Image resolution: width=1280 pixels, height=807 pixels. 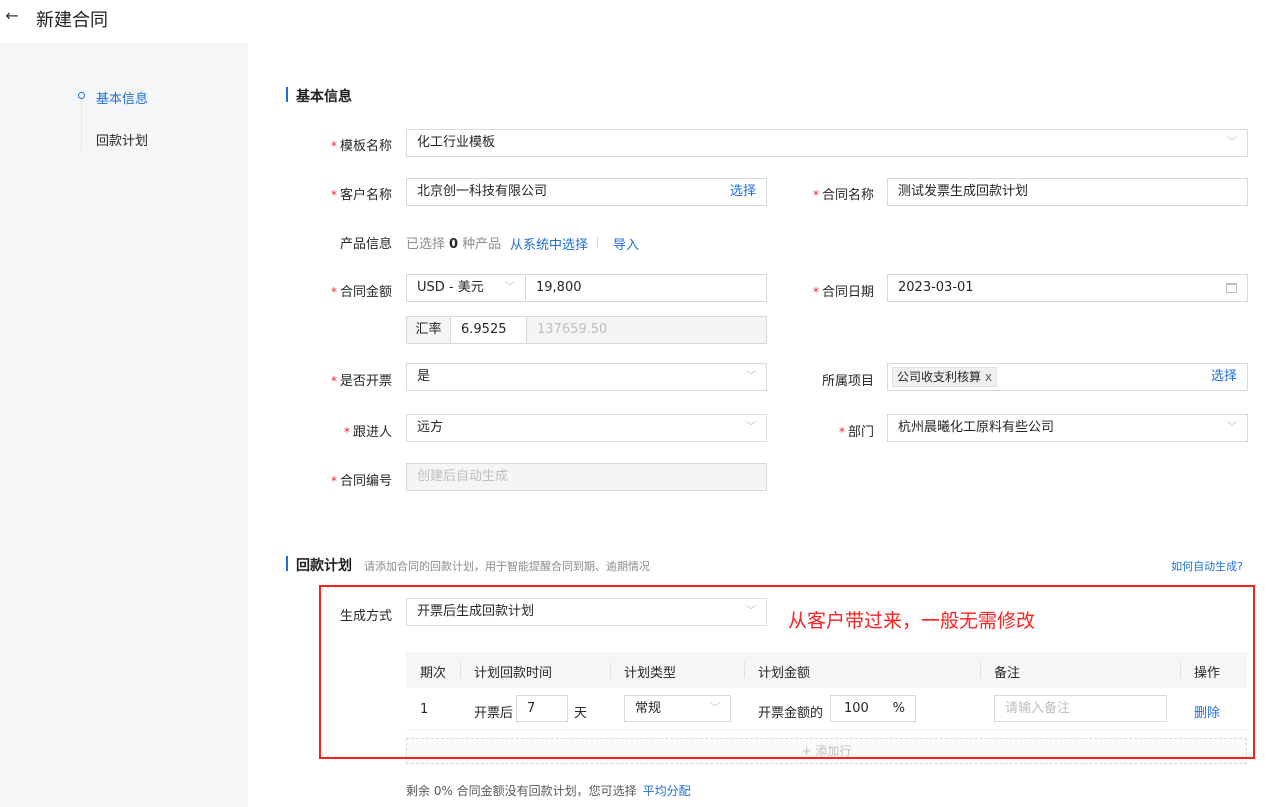 What do you see at coordinates (361, 481) in the screenshot?
I see `contract-no-label: * 合同编号` at bounding box center [361, 481].